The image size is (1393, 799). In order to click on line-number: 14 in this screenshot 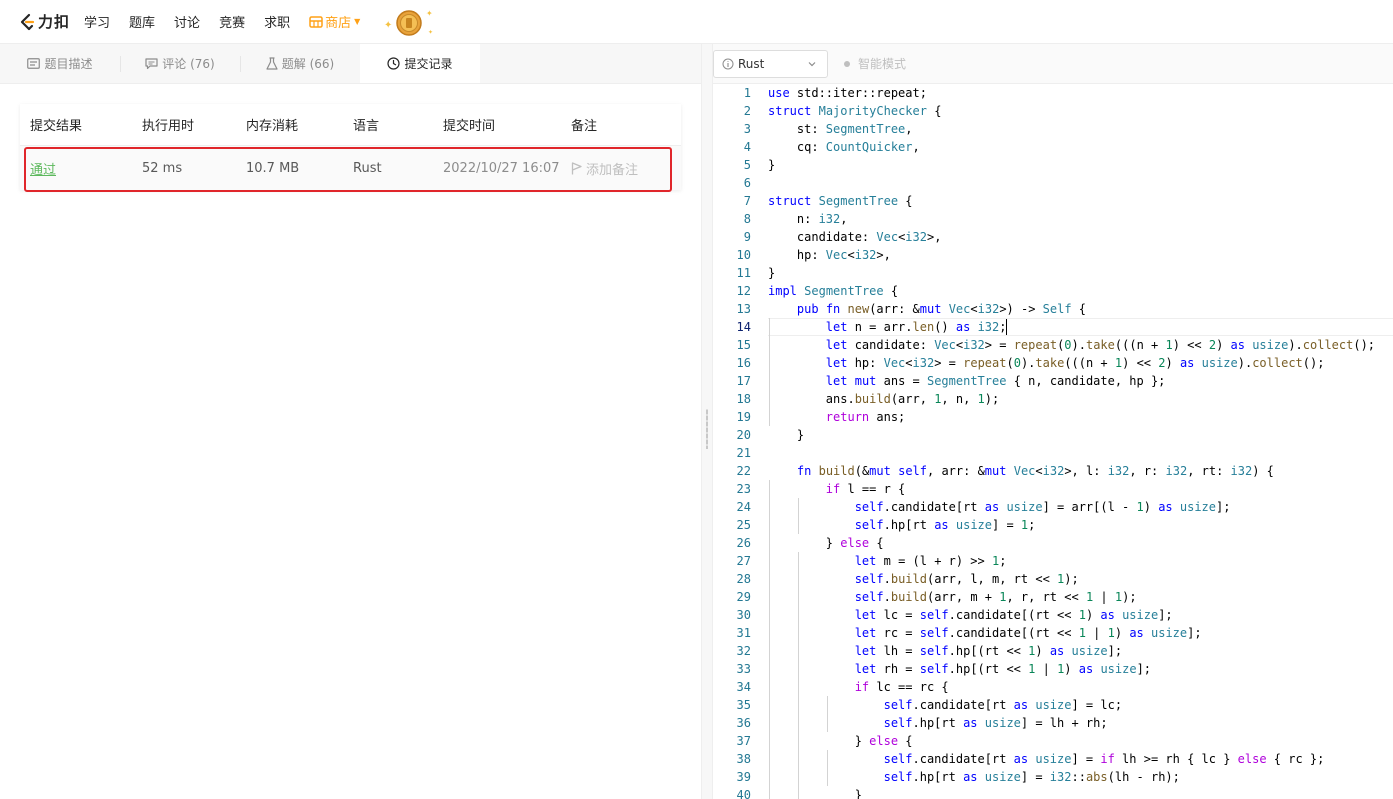, I will do `click(743, 327)`.